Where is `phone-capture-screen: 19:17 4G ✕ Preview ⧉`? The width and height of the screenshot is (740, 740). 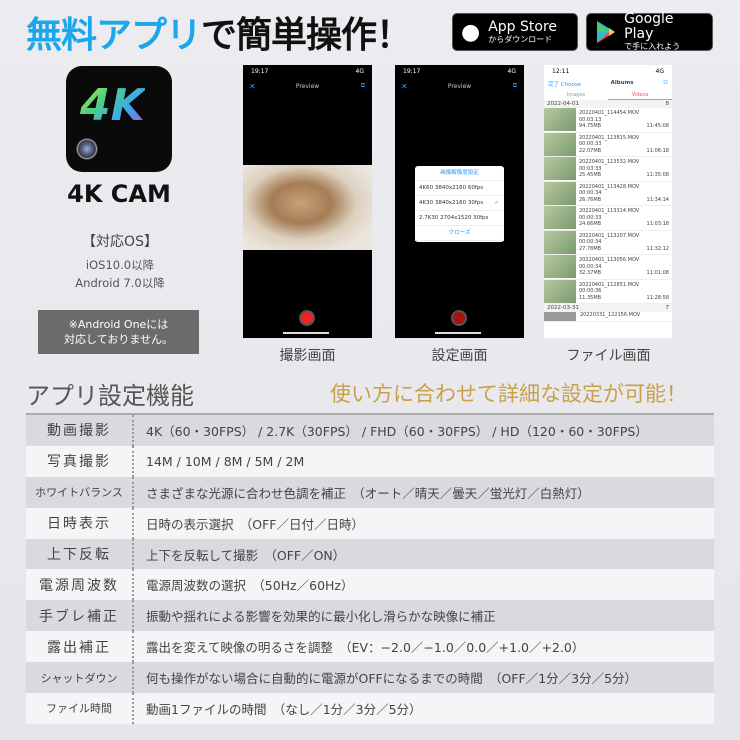
phone-capture-screen: 19:17 4G ✕ Preview ⧉ is located at coordinates (307, 201).